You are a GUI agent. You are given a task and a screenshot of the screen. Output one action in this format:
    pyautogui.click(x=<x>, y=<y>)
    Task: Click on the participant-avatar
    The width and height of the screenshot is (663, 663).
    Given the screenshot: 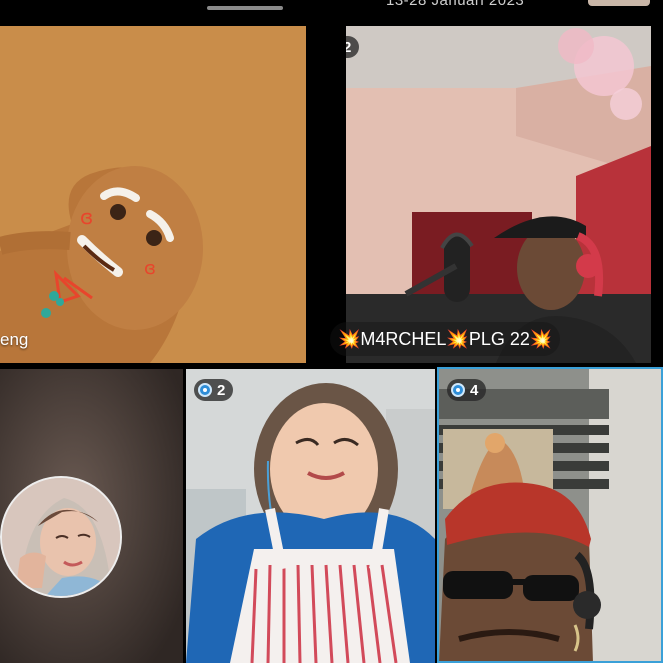 What is the action you would take?
    pyautogui.click(x=61, y=537)
    